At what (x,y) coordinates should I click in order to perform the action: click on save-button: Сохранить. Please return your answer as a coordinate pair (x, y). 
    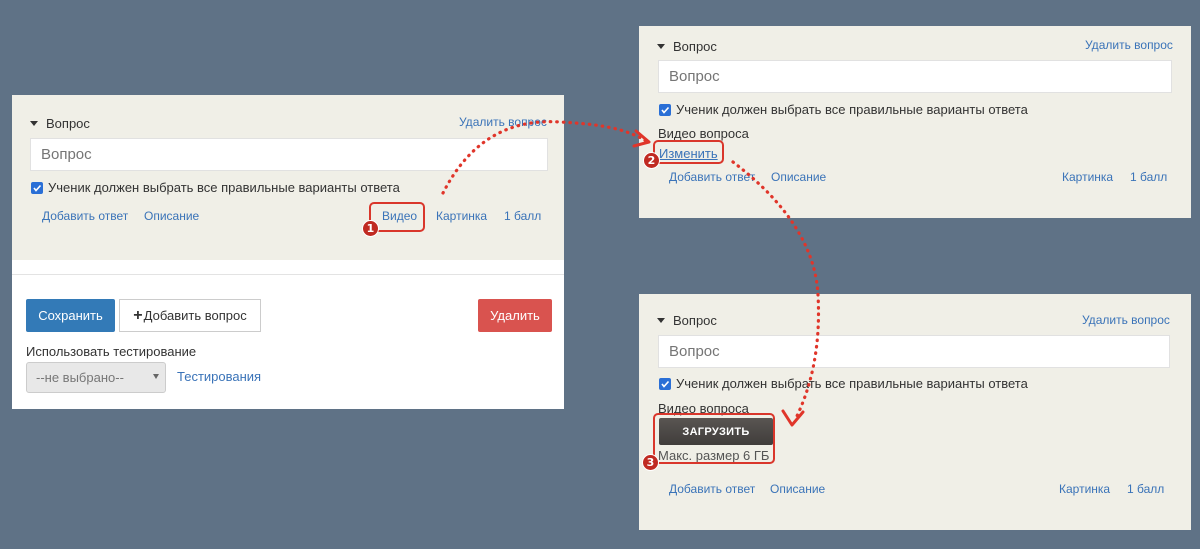
    Looking at the image, I should click on (70, 315).